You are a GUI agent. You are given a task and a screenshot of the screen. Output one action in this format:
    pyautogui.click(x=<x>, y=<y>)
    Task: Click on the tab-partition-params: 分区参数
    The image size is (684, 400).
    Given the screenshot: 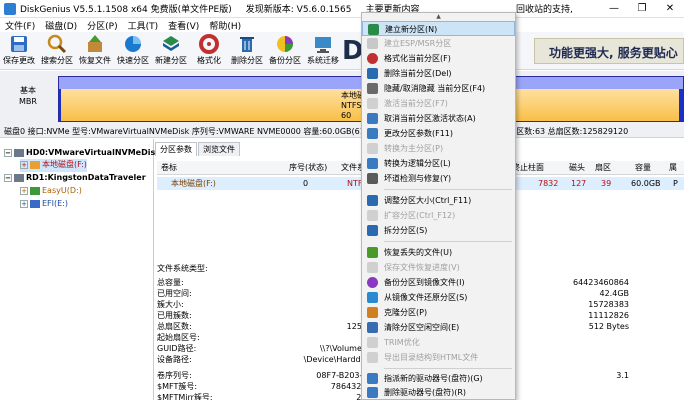 What is the action you would take?
    pyautogui.click(x=176, y=149)
    